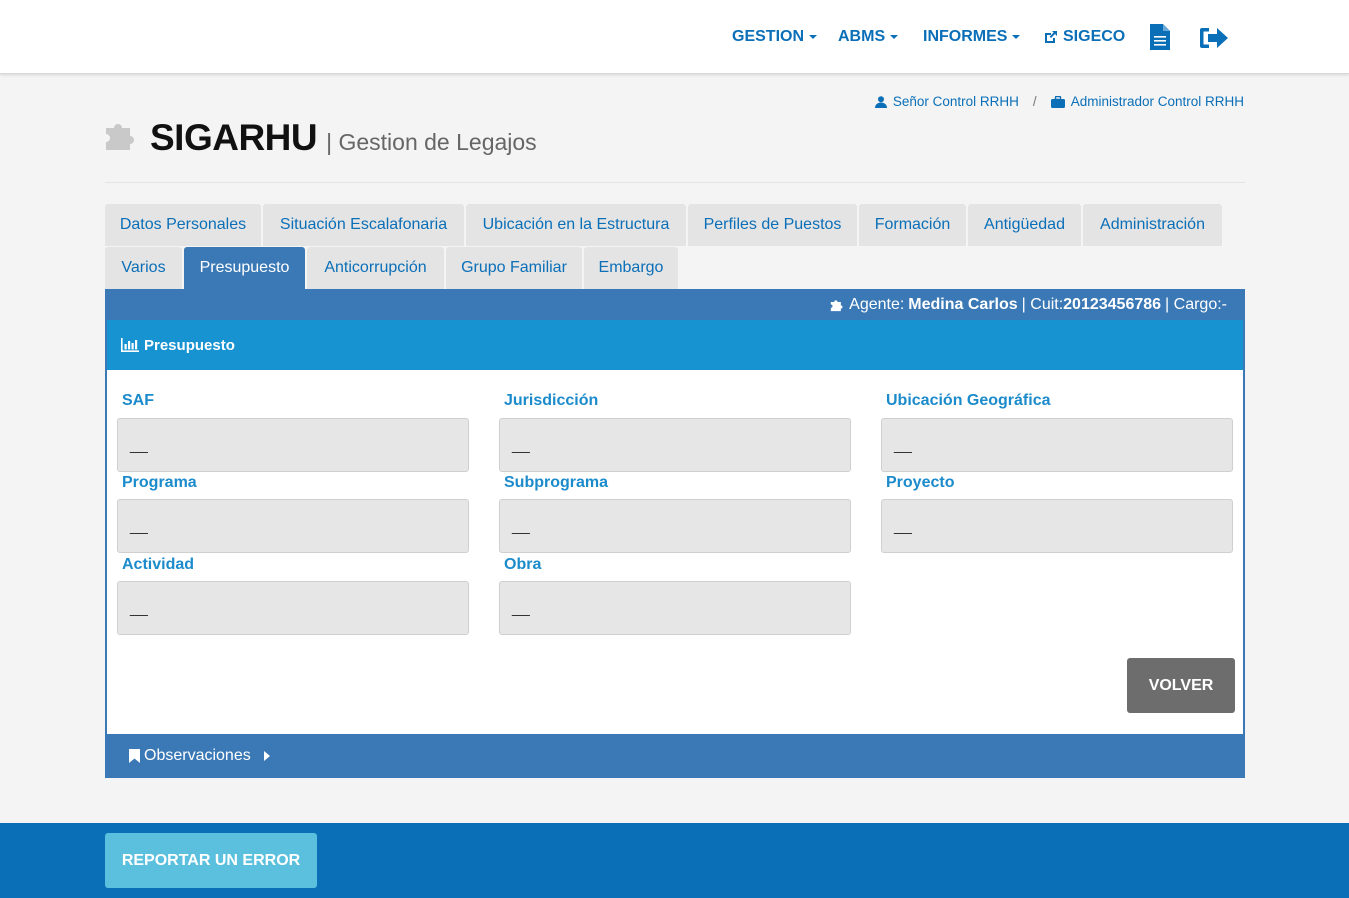  I want to click on panel-title: Presupuesto, so click(189, 345).